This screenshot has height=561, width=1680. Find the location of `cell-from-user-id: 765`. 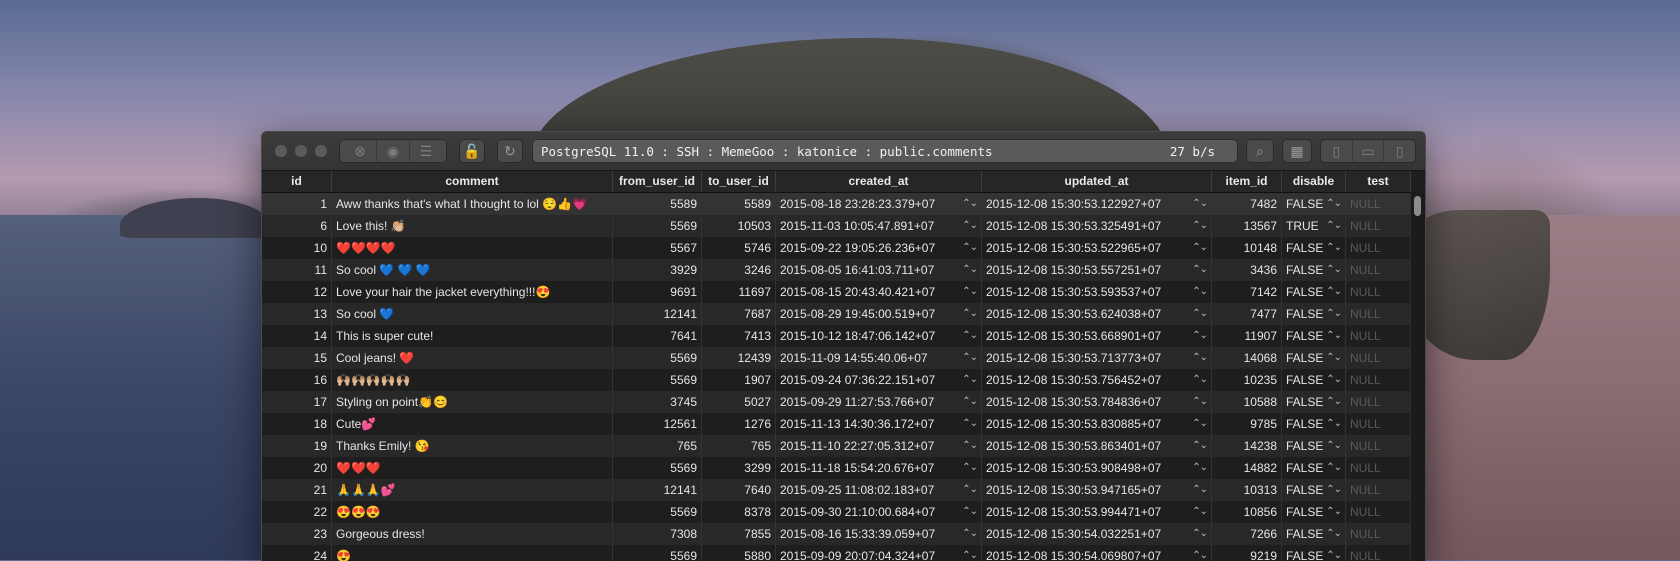

cell-from-user-id: 765 is located at coordinates (657, 446).